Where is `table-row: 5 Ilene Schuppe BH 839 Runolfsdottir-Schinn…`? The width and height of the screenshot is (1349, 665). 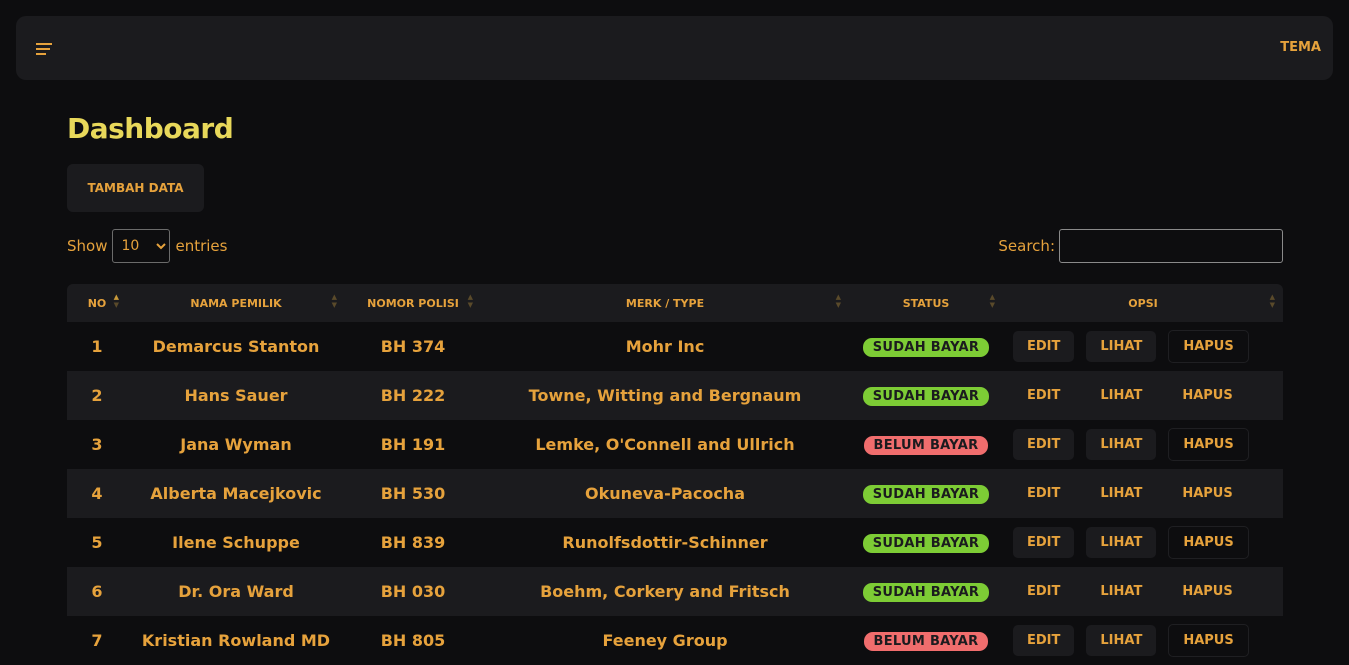 table-row: 5 Ilene Schuppe BH 839 Runolfsdottir-Schinn… is located at coordinates (675, 542).